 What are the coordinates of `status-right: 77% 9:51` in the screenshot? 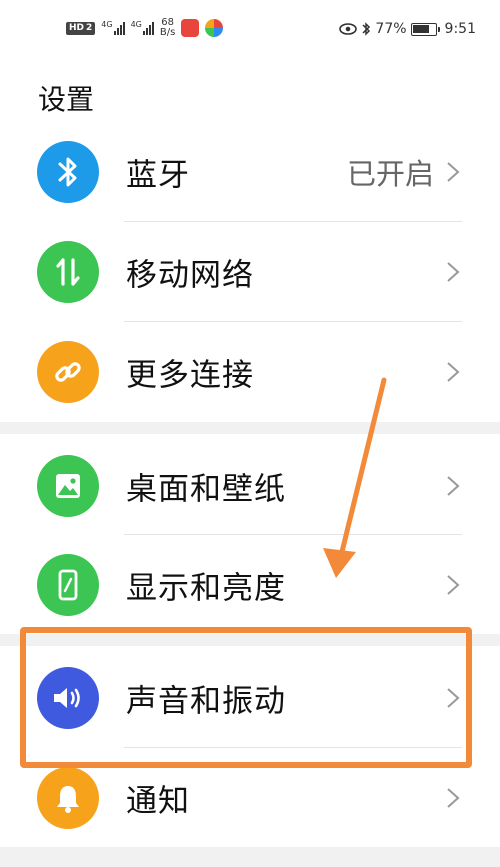 It's located at (407, 29).